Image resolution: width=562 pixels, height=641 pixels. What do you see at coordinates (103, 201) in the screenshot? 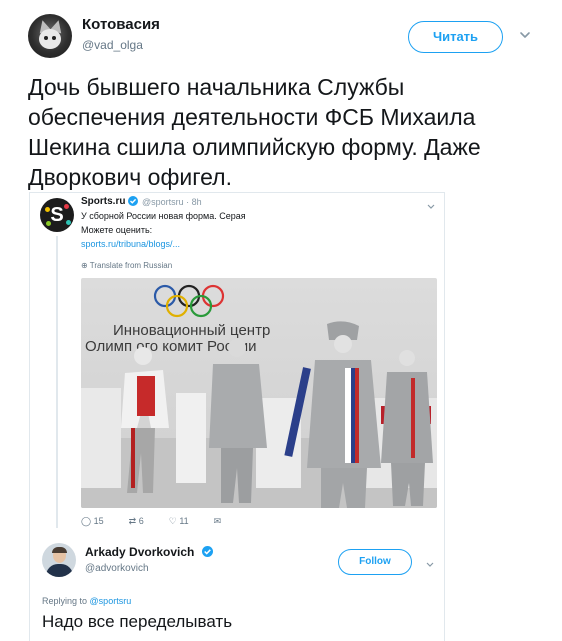
I see `embedded-author-name: Sports.ru` at bounding box center [103, 201].